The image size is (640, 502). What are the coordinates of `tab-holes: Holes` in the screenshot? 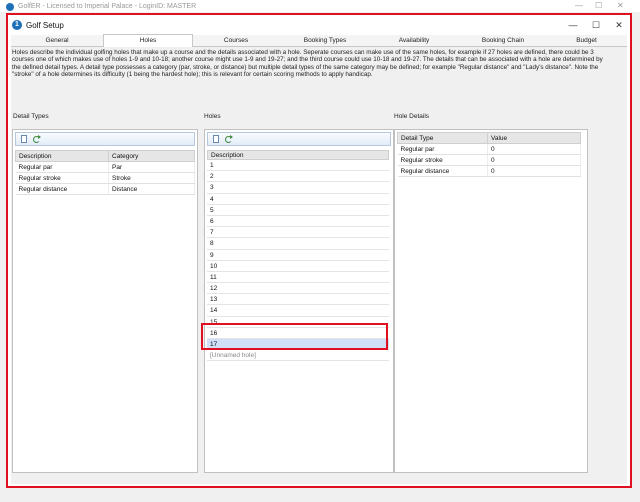 It's located at (148, 41).